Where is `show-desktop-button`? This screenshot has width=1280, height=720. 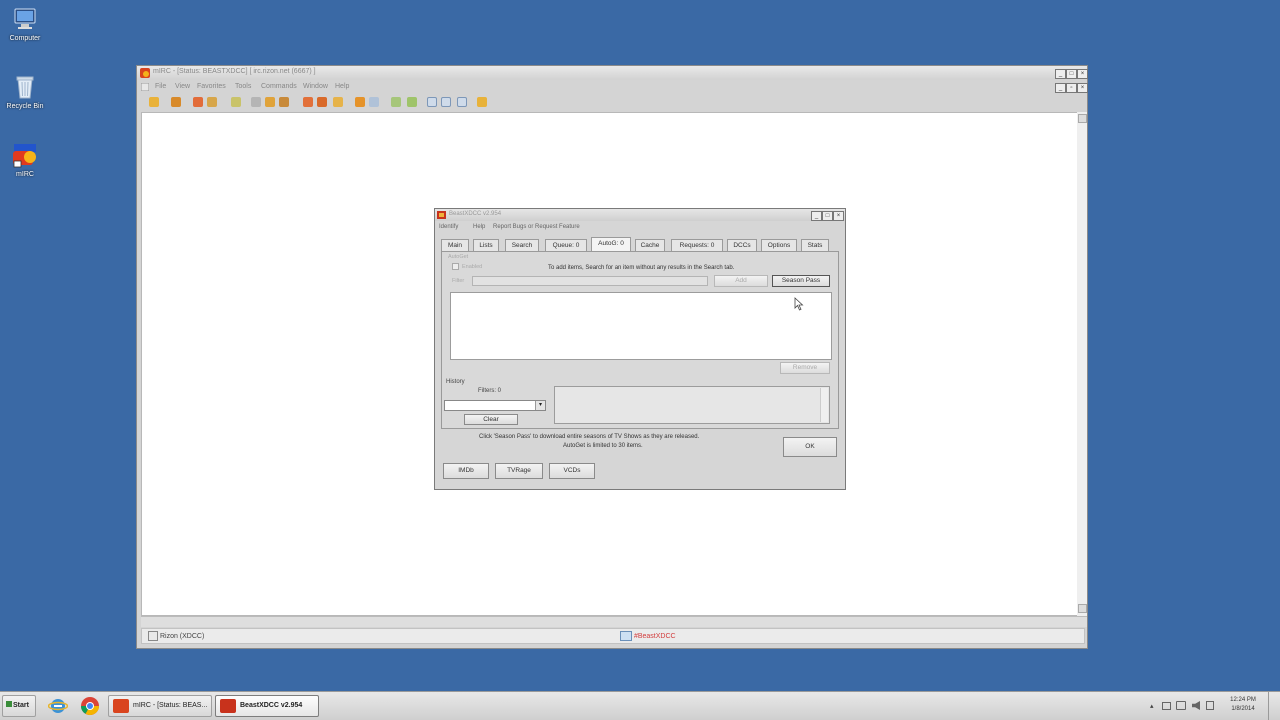 show-desktop-button is located at coordinates (1274, 706).